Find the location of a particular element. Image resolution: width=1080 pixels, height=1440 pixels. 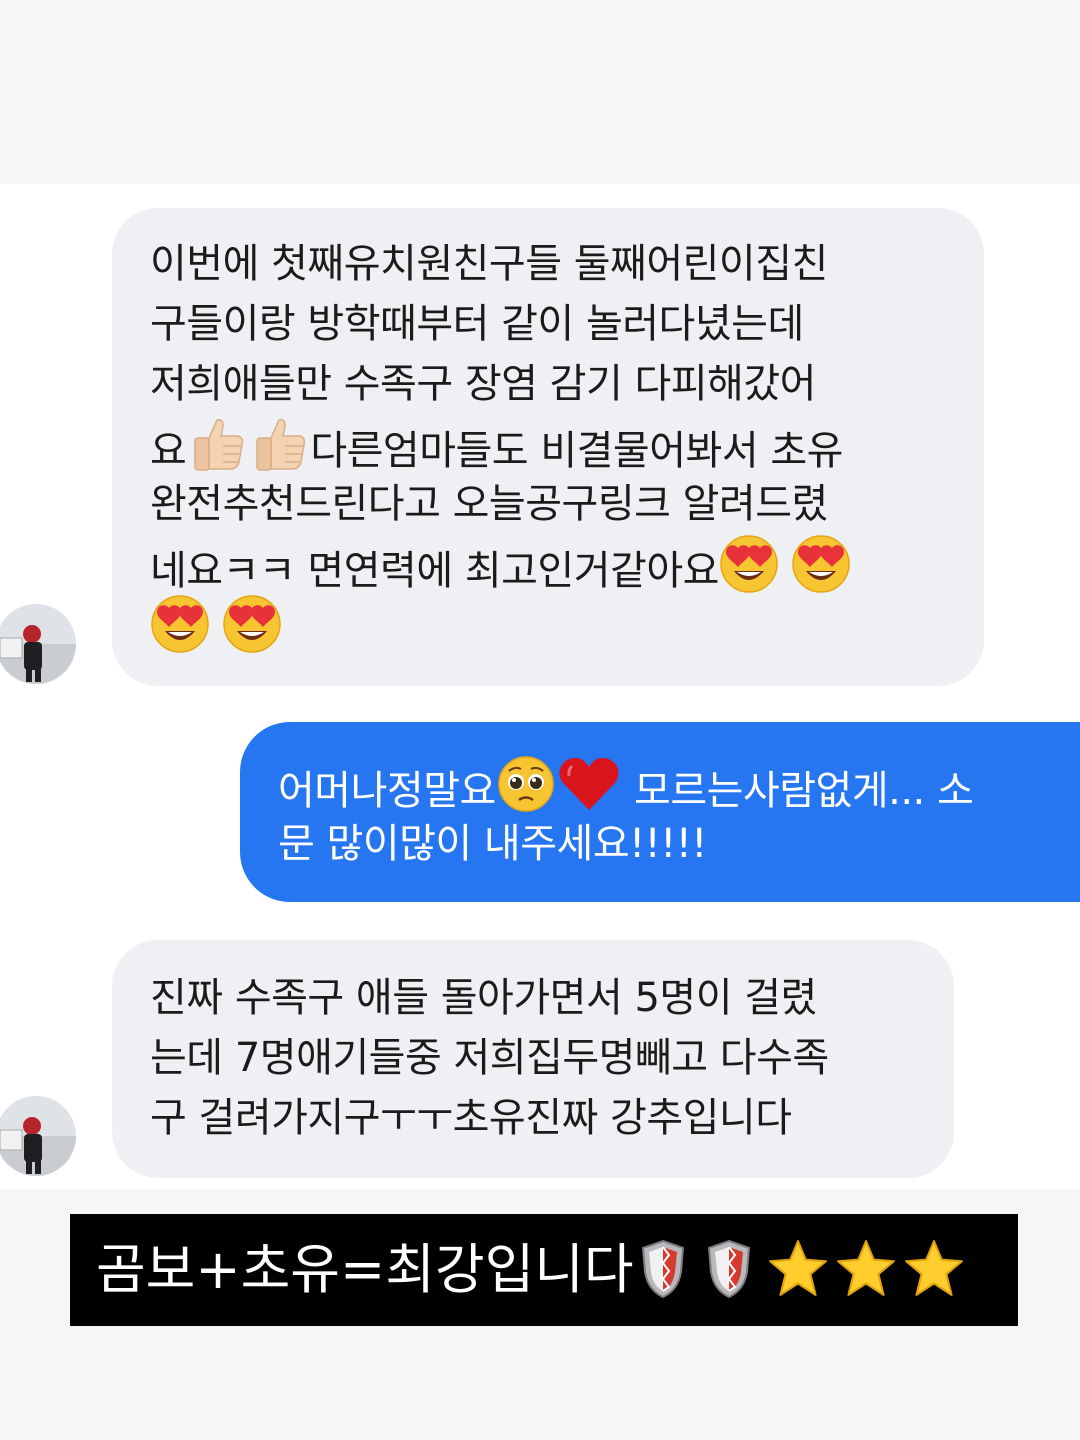

message-line: 는데 7명애기들중 저희집두명빼고 다수족 is located at coordinates (489, 1058).